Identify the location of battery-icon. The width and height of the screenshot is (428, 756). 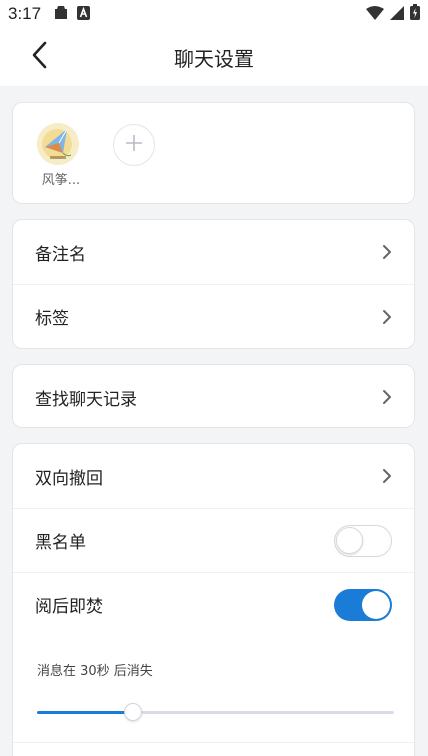
(415, 14).